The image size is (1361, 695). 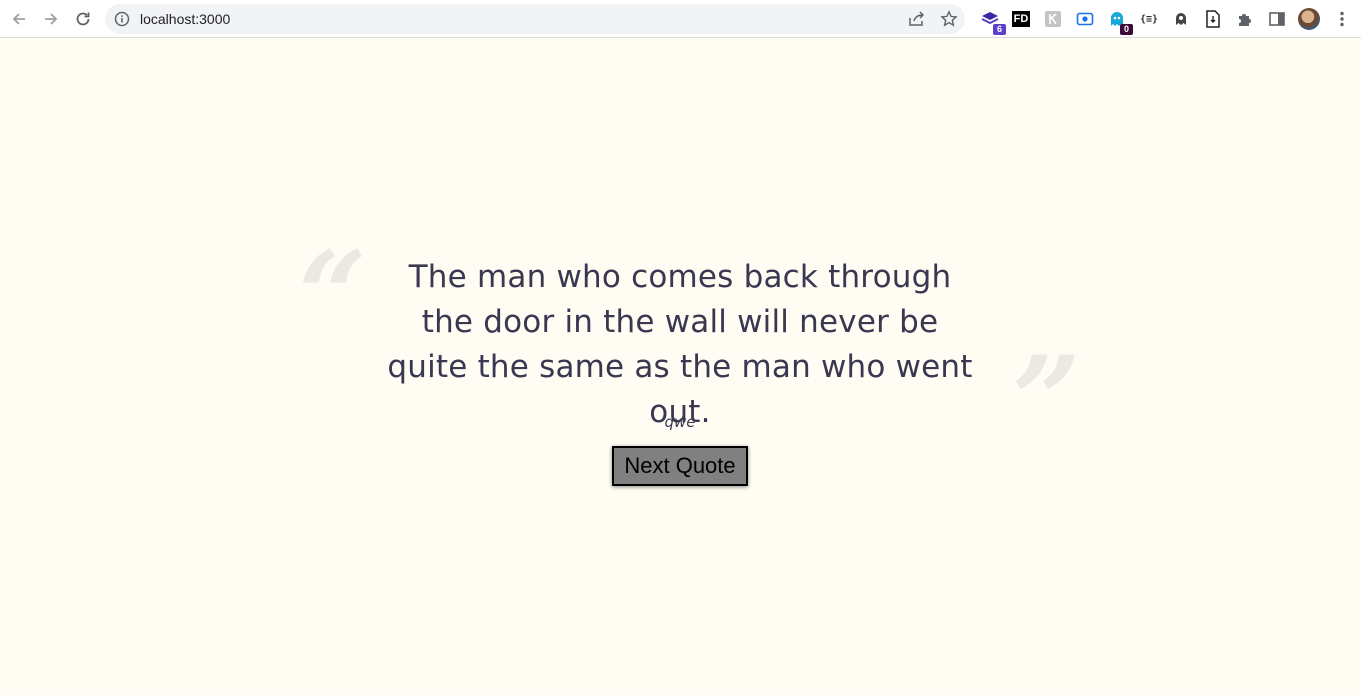 I want to click on share-icon, so click(x=917, y=19).